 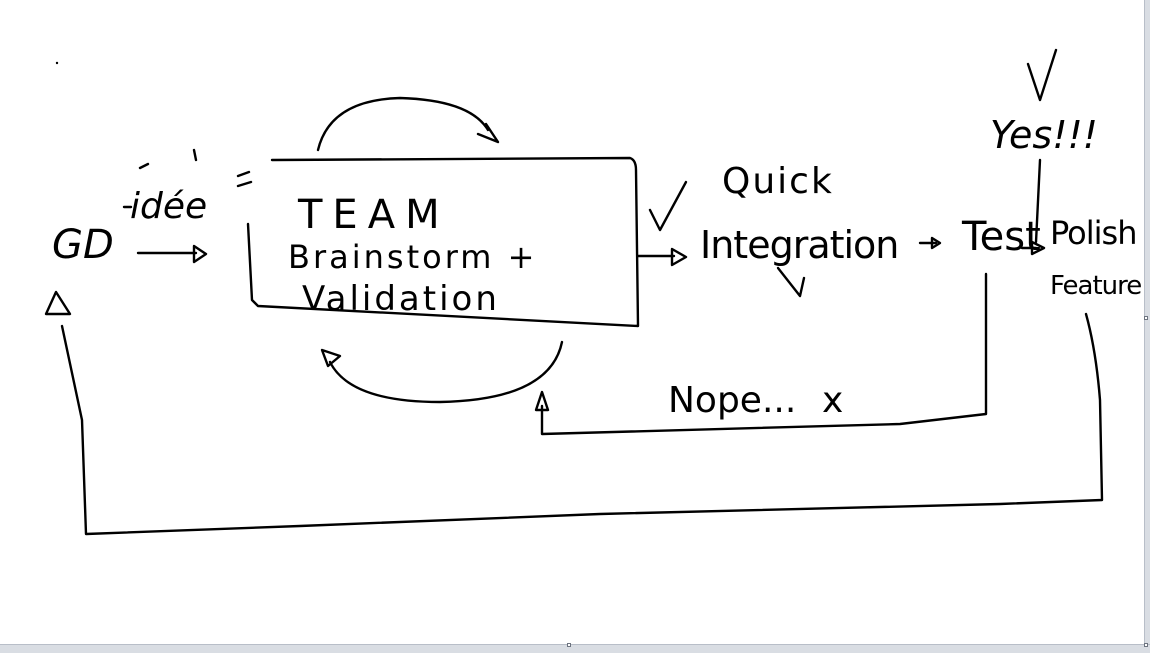 I want to click on quick-label: Quick, so click(x=778, y=181).